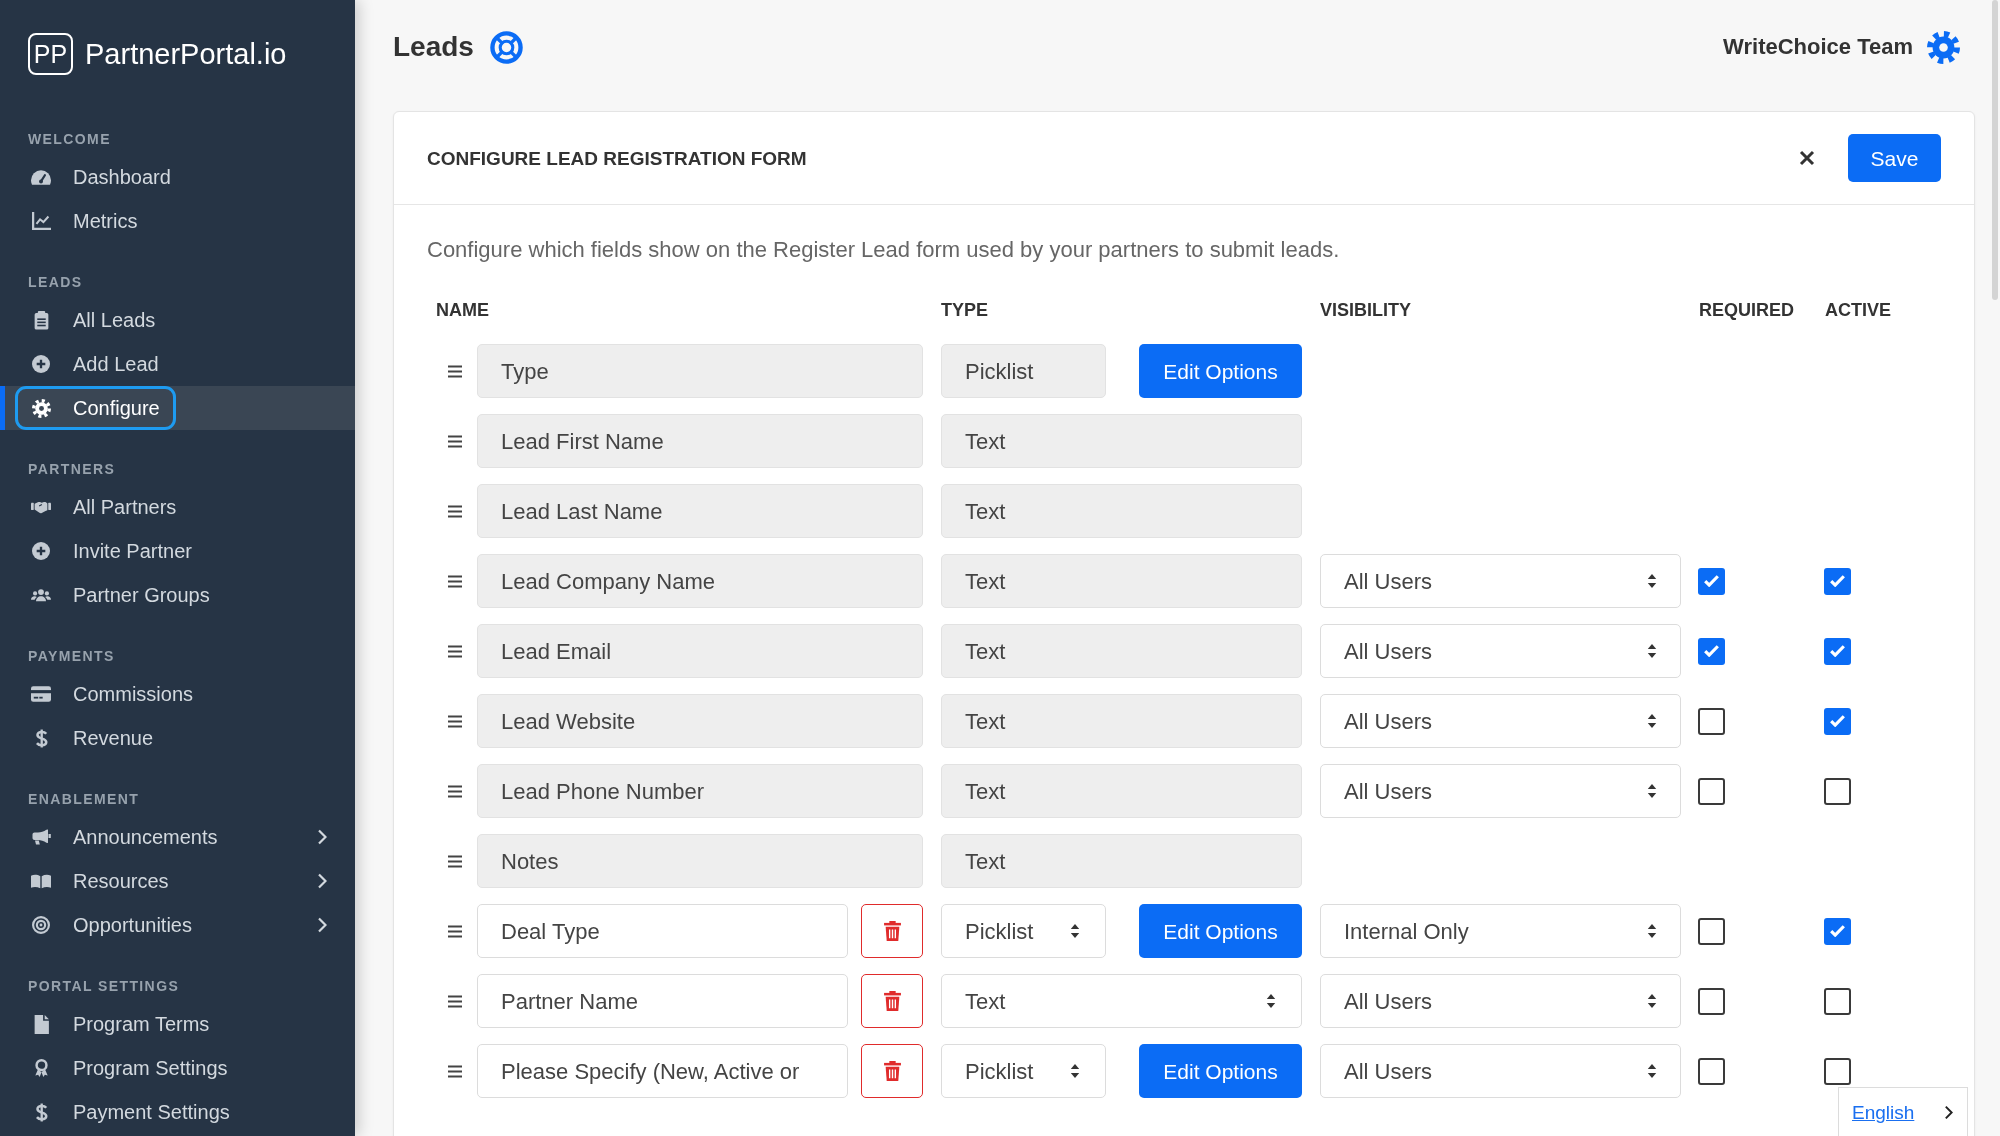 Image resolution: width=2000 pixels, height=1136 pixels. I want to click on visibility-select: Internal Only, so click(1500, 931).